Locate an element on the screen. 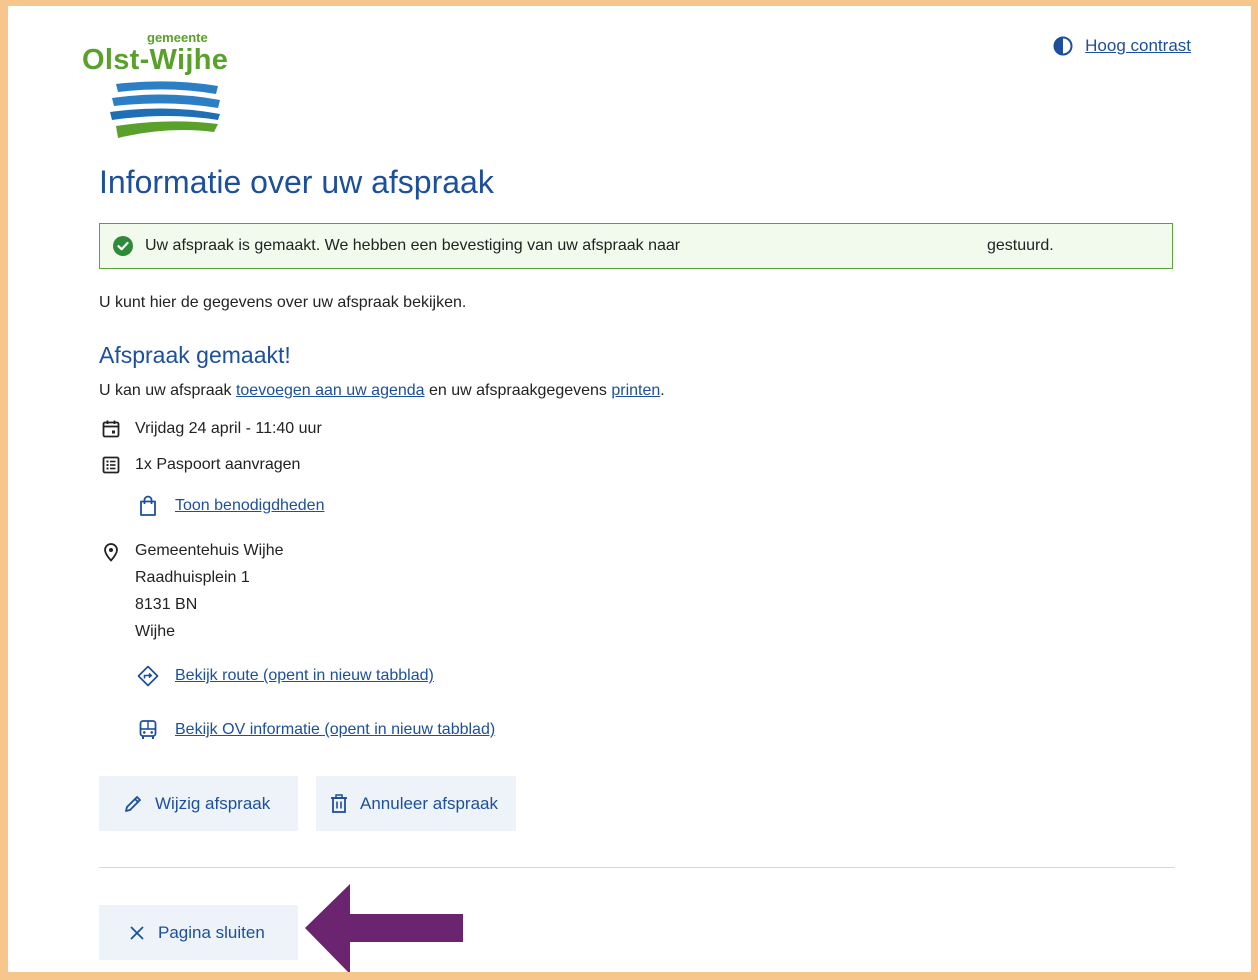 The image size is (1258, 980). bus-icon is located at coordinates (148, 730).